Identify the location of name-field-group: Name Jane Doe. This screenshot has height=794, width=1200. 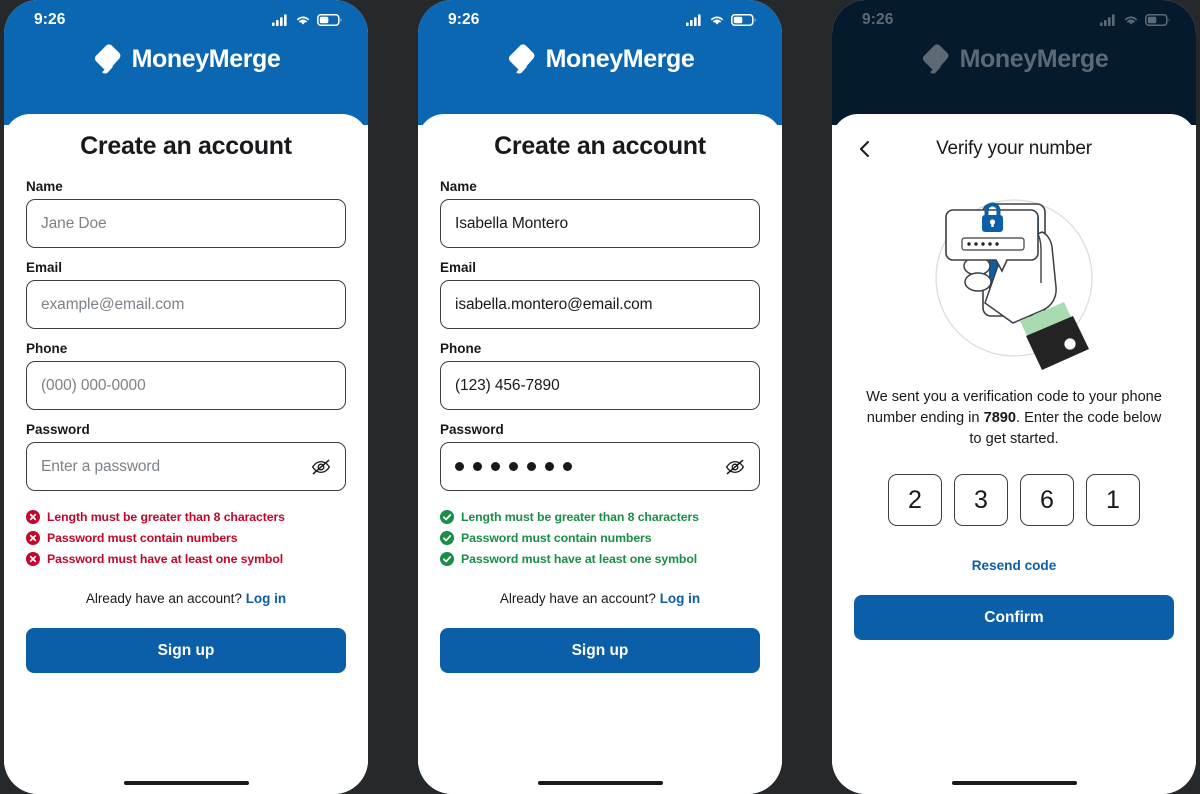
(186, 213).